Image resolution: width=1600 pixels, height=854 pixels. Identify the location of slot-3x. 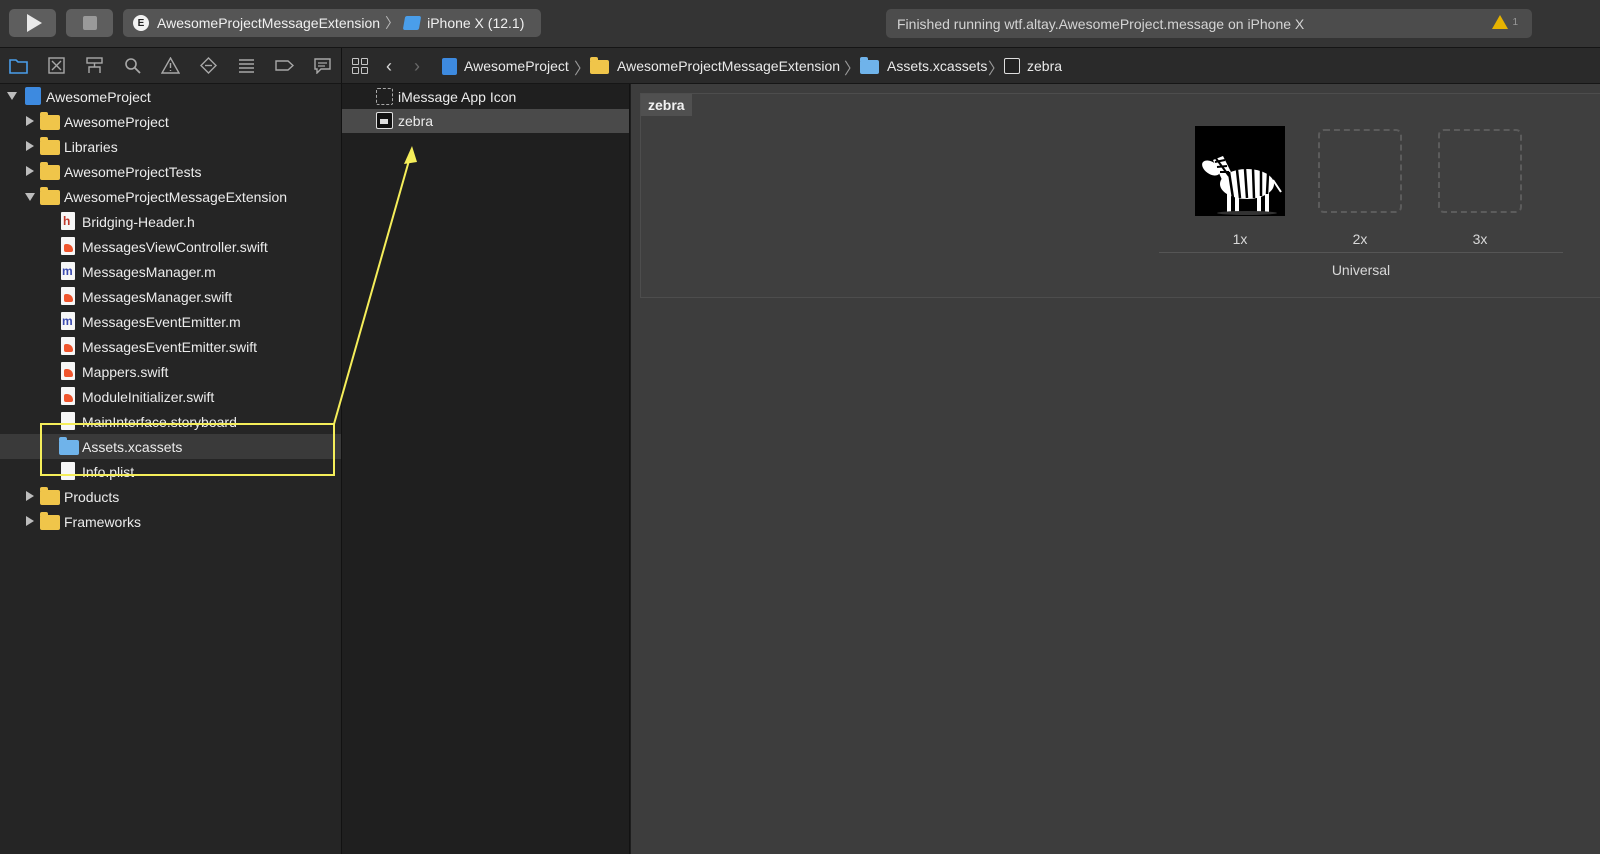
(1480, 171).